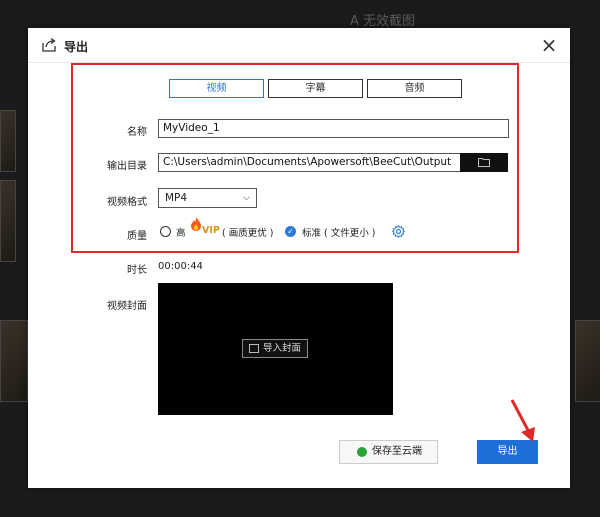 This screenshot has width=600, height=517. What do you see at coordinates (176, 198) in the screenshot?
I see `format-value: MP4` at bounding box center [176, 198].